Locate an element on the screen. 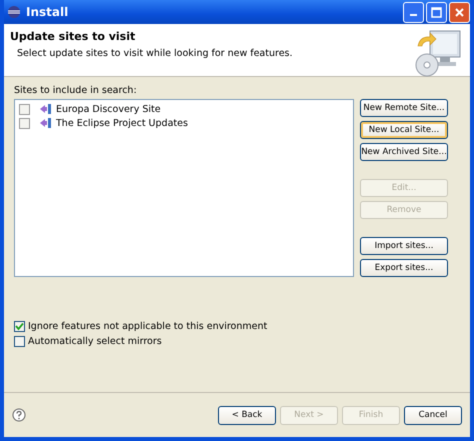 The image size is (474, 441). wizard-button: Cancel is located at coordinates (433, 415).